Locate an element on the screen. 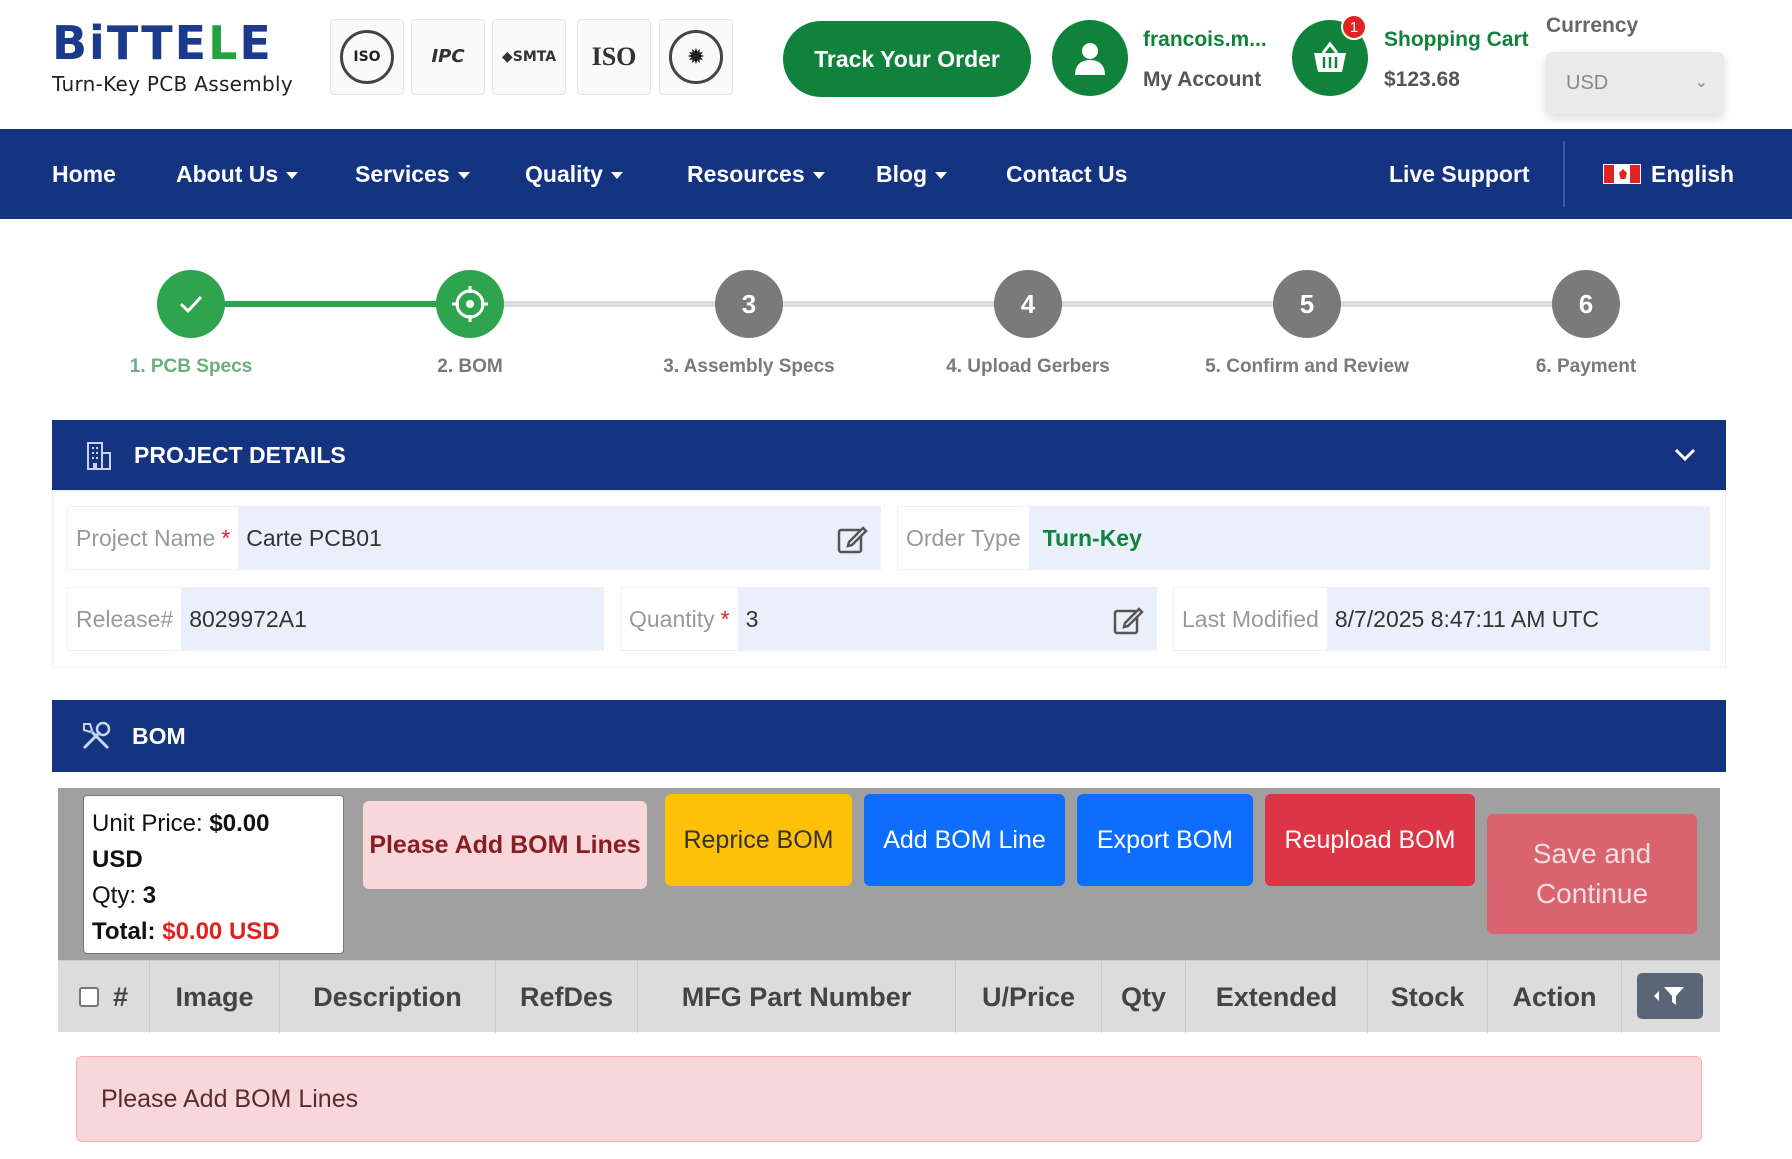 The image size is (1792, 1159). column-header-image: Image is located at coordinates (215, 997).